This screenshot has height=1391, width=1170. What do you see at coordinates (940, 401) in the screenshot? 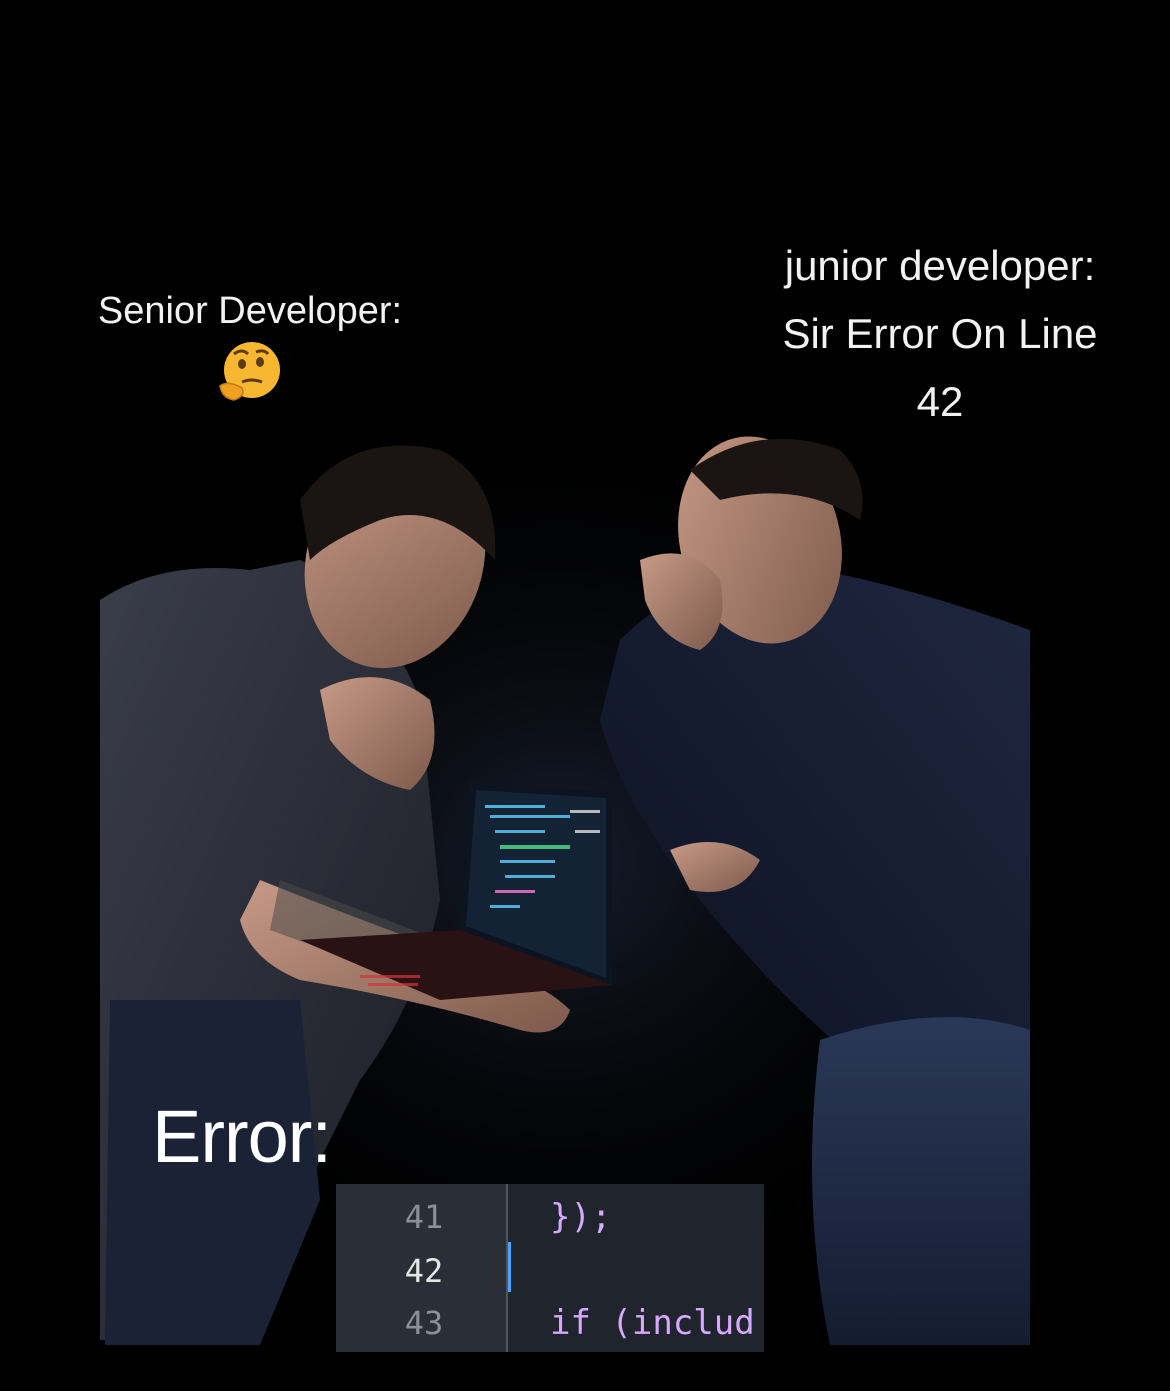
I see `junior-caption-line-3: 42` at bounding box center [940, 401].